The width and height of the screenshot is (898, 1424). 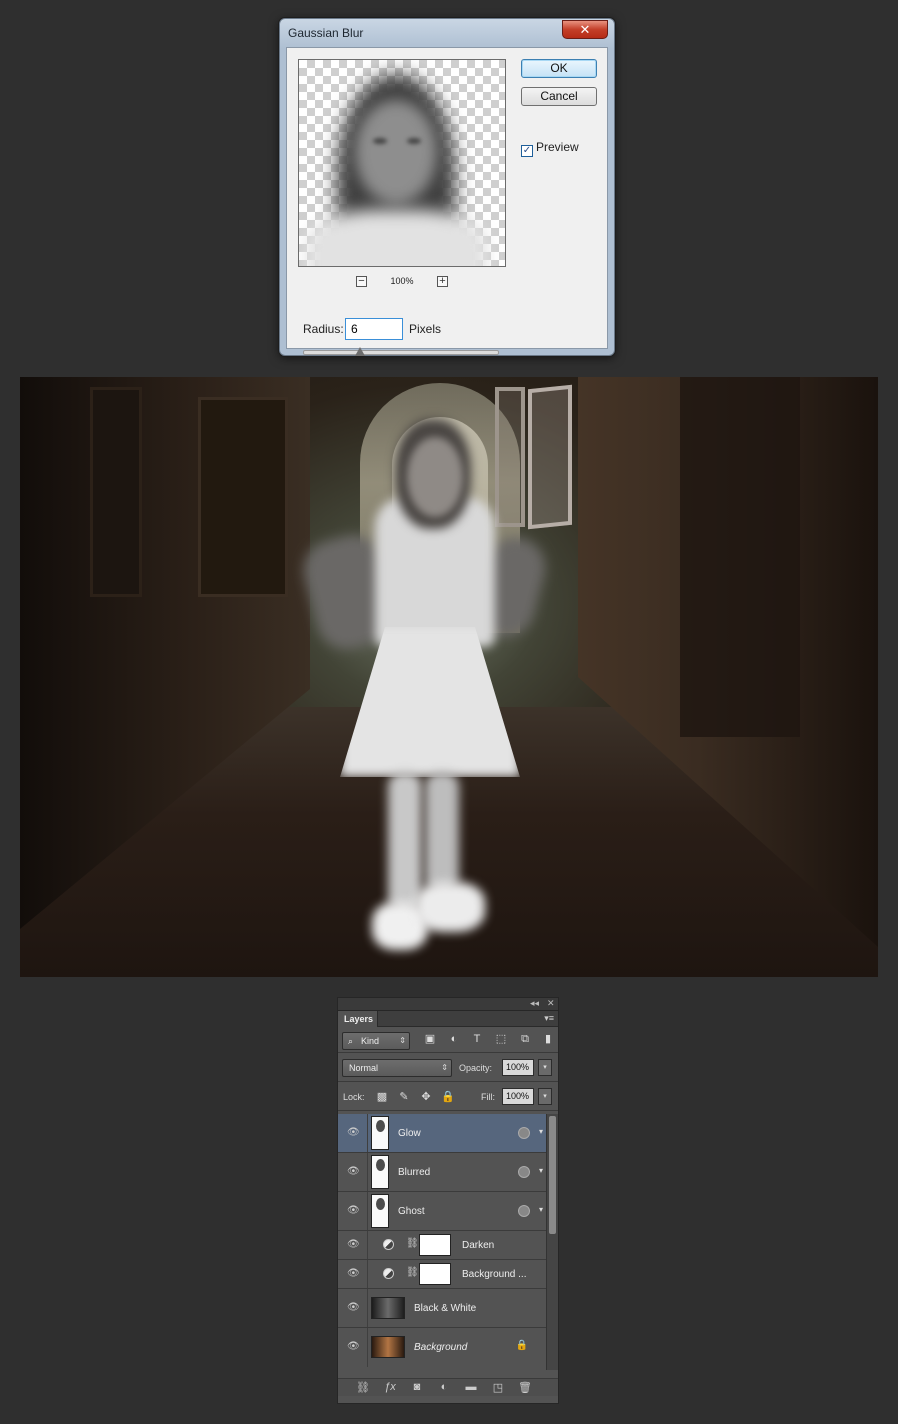 I want to click on pixel-filter-icon: ▣, so click(x=430, y=1039).